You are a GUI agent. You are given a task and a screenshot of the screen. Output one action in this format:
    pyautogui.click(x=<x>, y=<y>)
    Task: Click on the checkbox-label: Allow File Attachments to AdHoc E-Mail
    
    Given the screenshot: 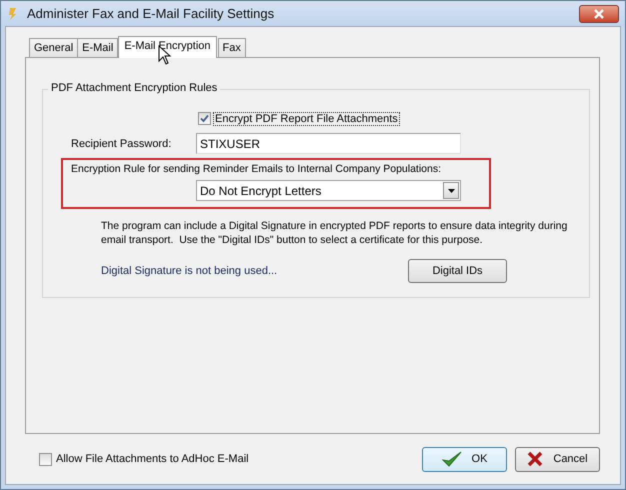 What is the action you would take?
    pyautogui.click(x=152, y=459)
    